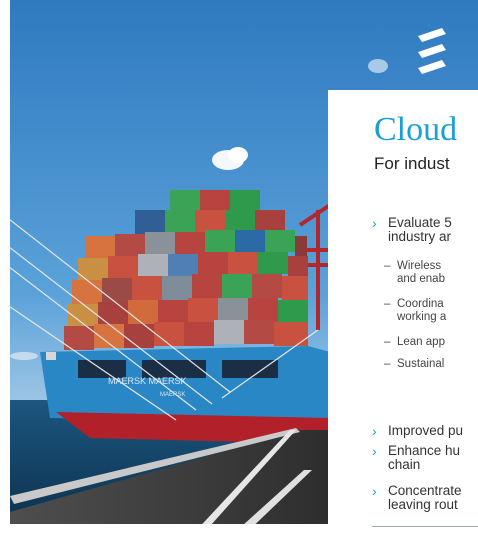  I want to click on bullet-line: Evaluate 5, so click(420, 222).